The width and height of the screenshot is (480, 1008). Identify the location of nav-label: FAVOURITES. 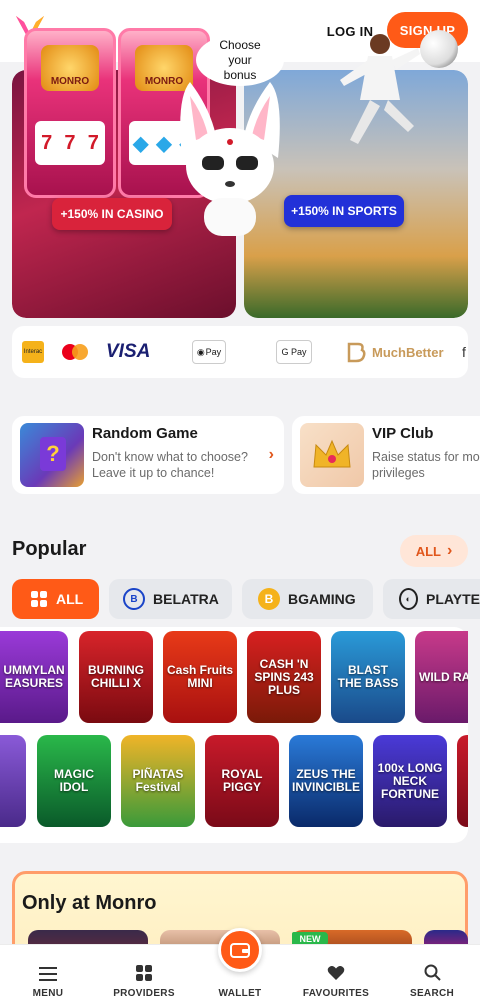
(336, 993).